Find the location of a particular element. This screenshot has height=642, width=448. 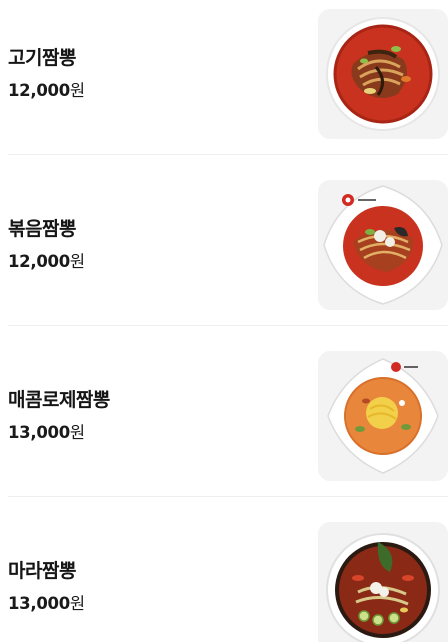

mala-jjamppong-dish-image is located at coordinates (383, 582).